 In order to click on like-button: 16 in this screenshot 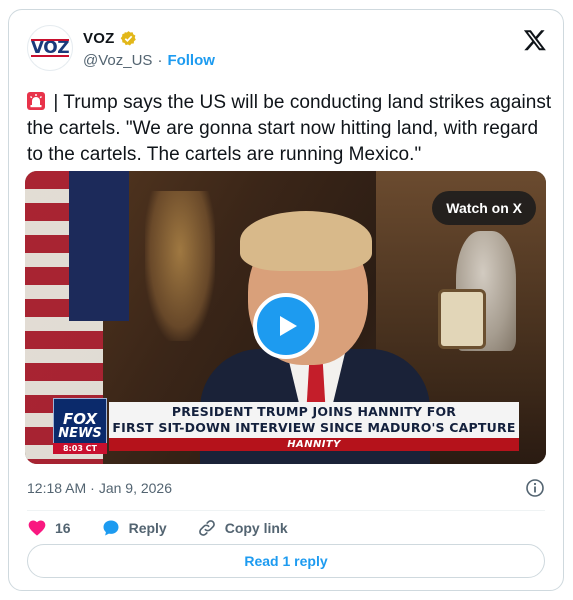, I will do `click(49, 528)`.